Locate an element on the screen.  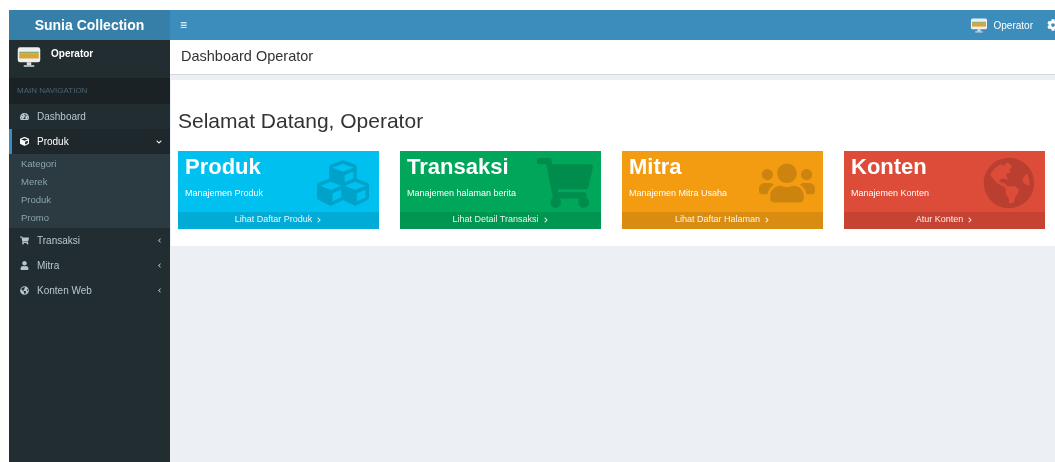
submenu-item: Promo is located at coordinates (89, 218).